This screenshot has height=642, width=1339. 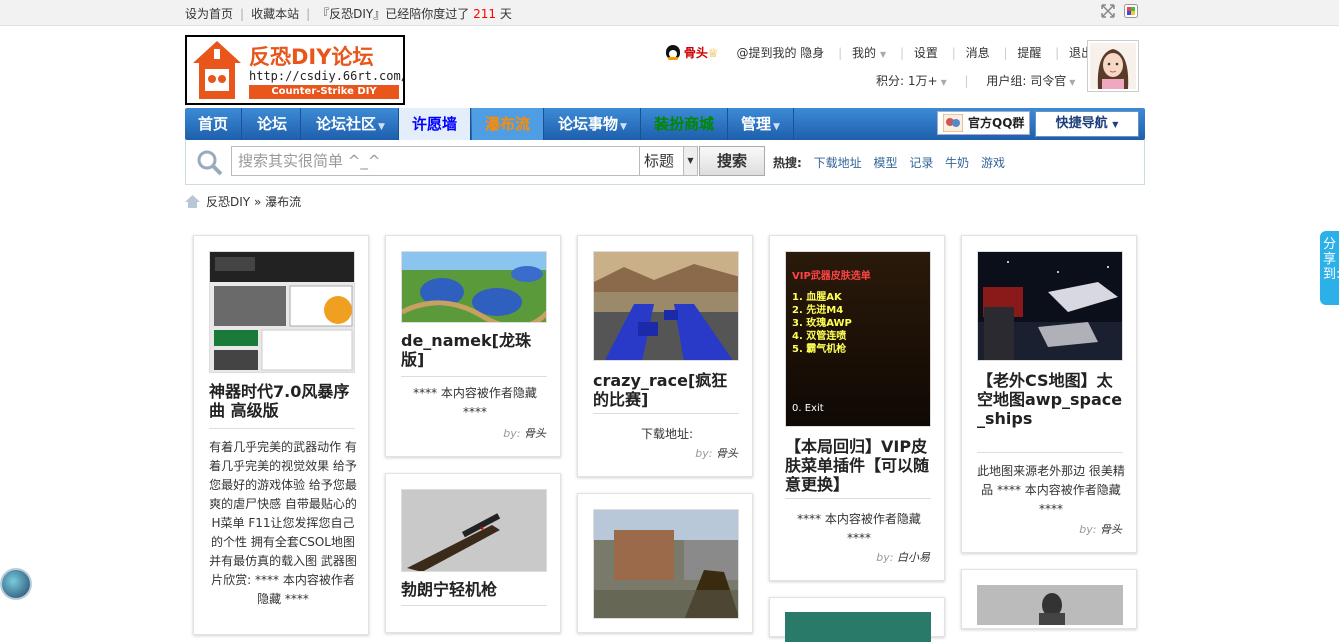 I want to click on reminder-link: 提醒, so click(x=1029, y=53).